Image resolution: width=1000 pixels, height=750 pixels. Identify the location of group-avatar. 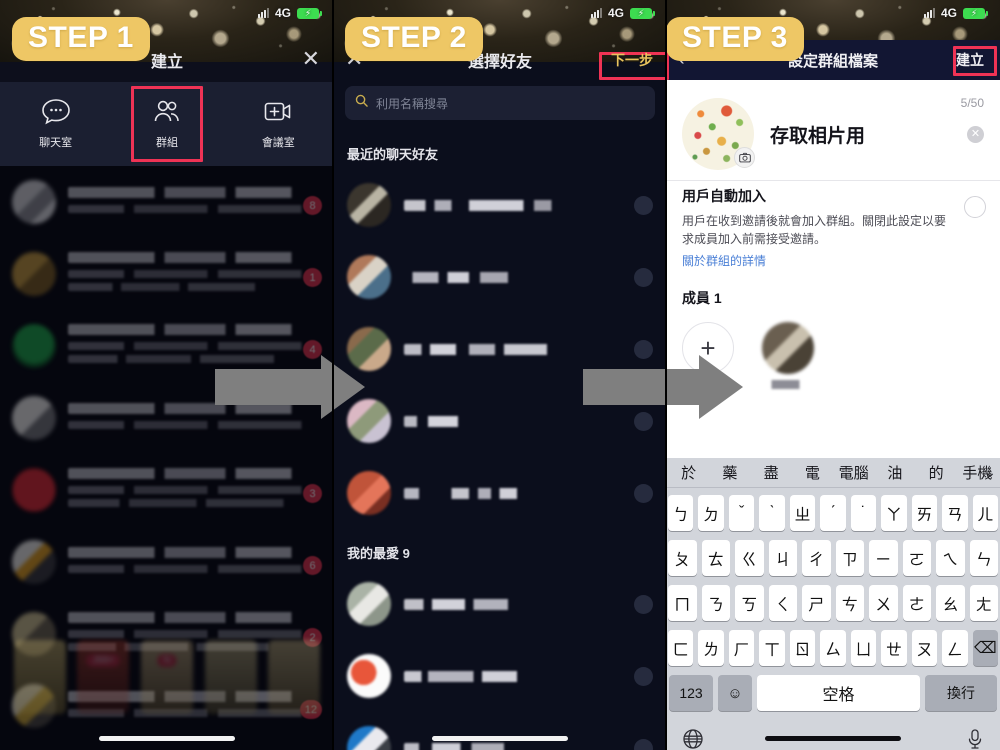
(718, 134).